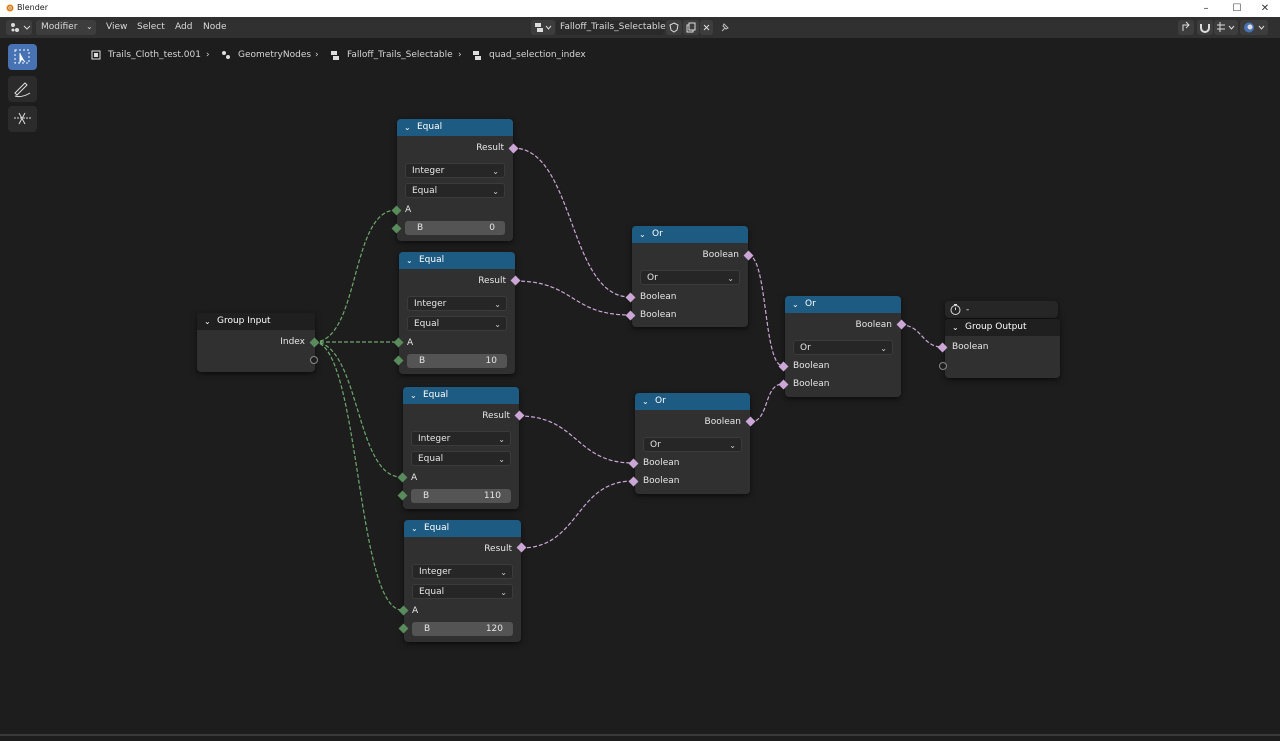  Describe the element at coordinates (492, 496) in the screenshot. I see `field-value: 110` at that location.